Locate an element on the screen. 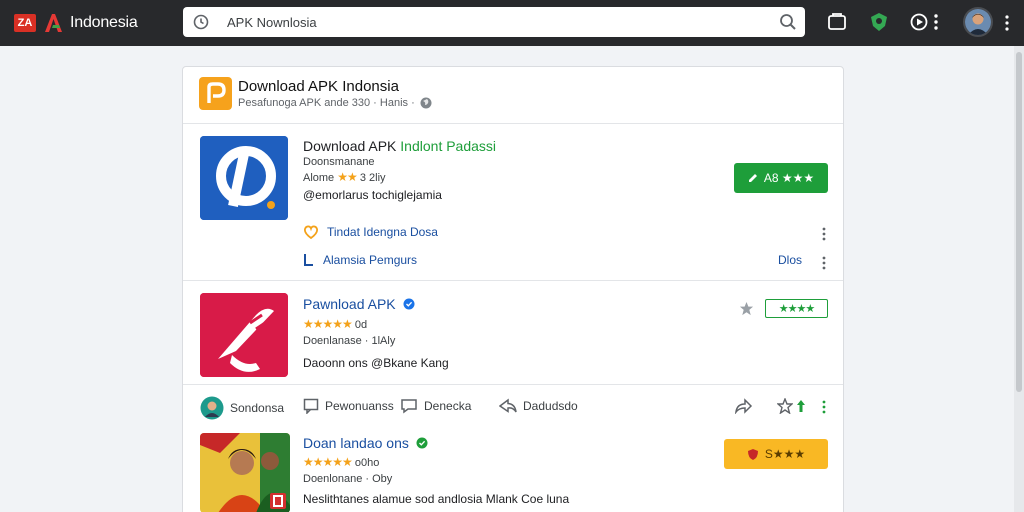  clock-icon is located at coordinates (201, 22).